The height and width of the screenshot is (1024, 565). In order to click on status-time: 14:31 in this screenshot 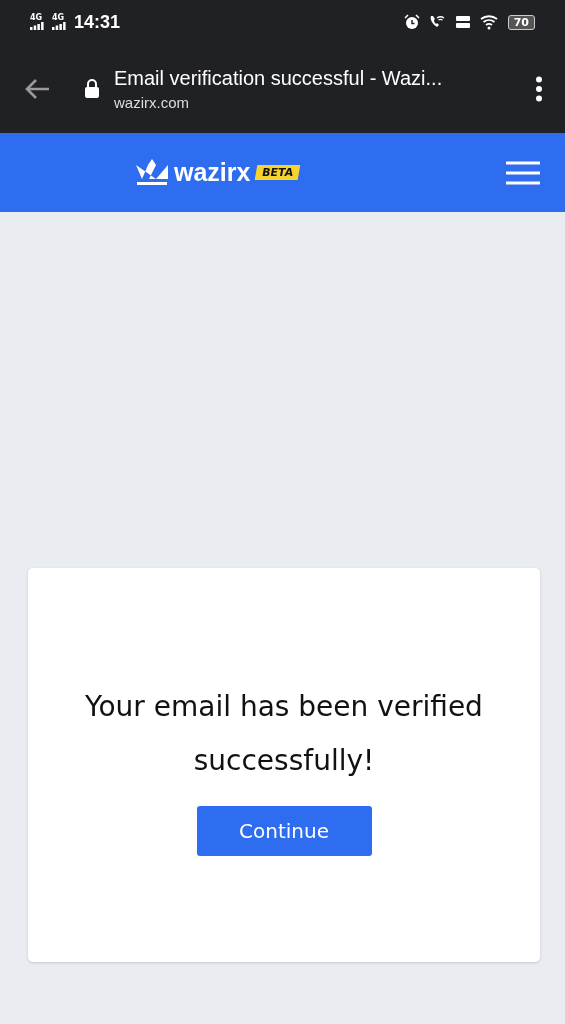, I will do `click(97, 22)`.